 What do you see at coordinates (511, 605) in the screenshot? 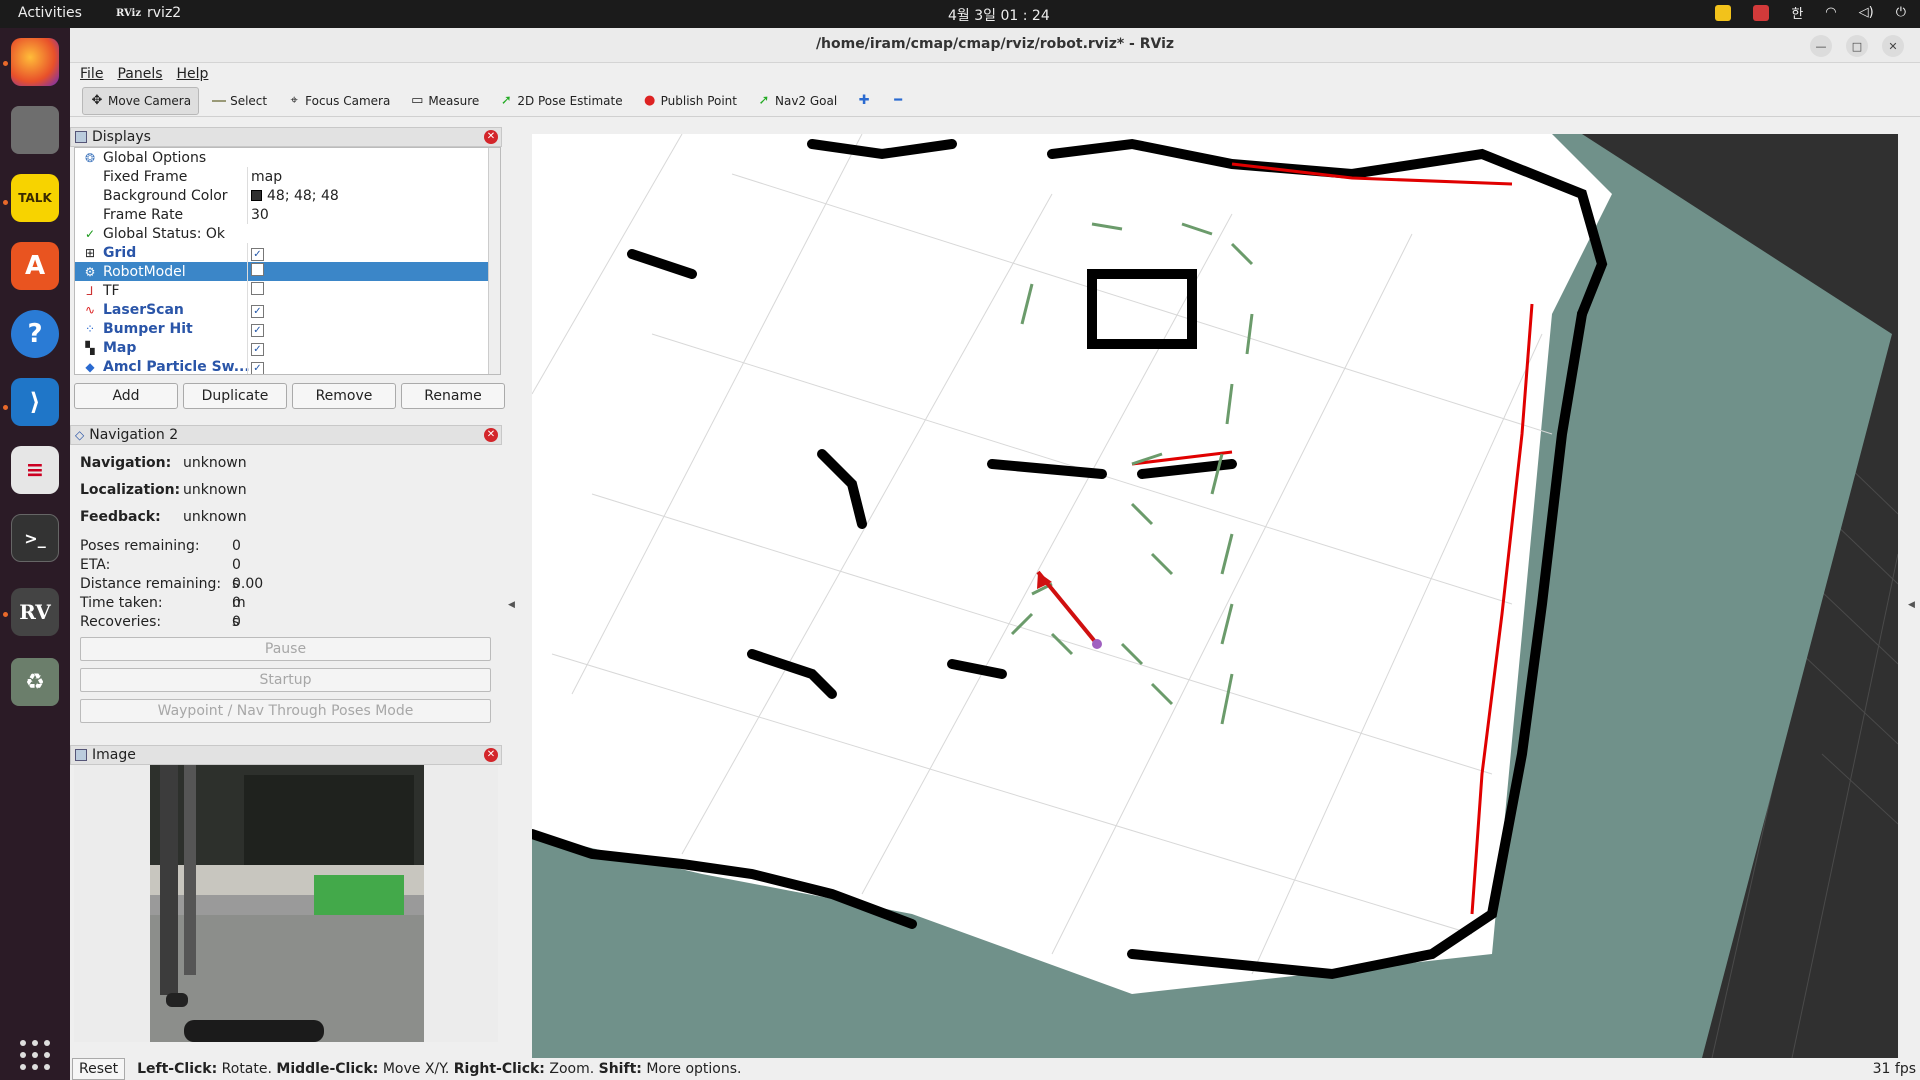
I see `collapse-left-handle: ◀` at bounding box center [511, 605].